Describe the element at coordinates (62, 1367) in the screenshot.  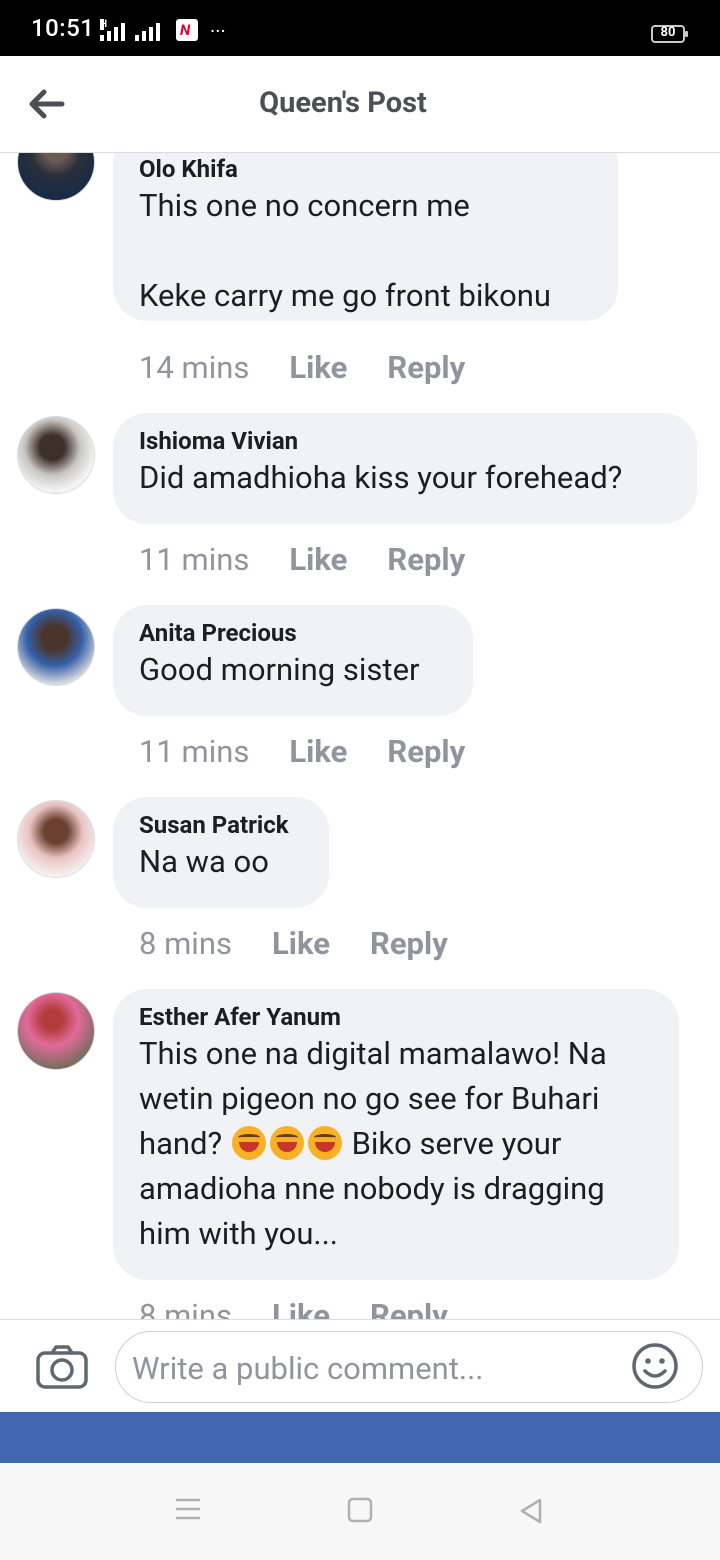
I see `camera-icon` at that location.